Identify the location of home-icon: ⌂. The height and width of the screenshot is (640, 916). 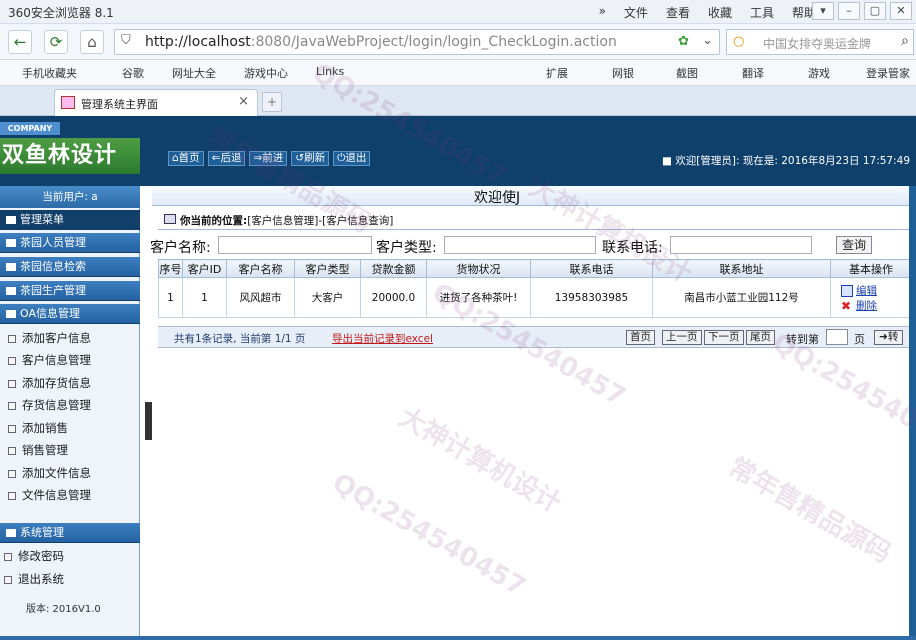
(92, 42).